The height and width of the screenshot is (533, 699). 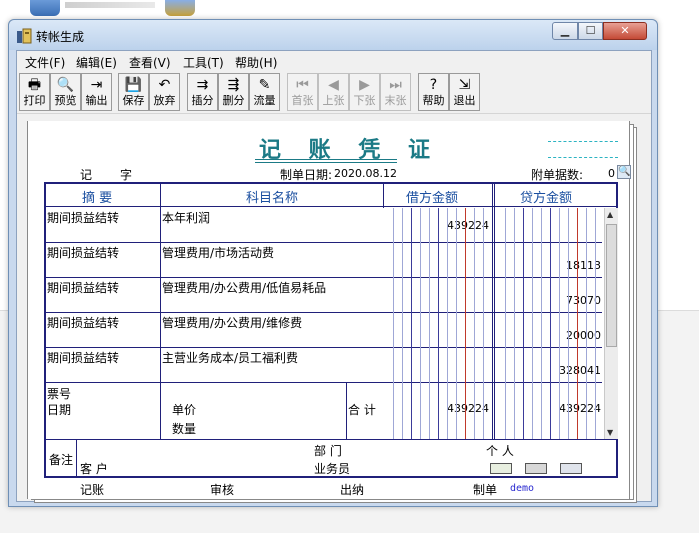 I want to click on reviewer-label: 审核, so click(x=222, y=490).